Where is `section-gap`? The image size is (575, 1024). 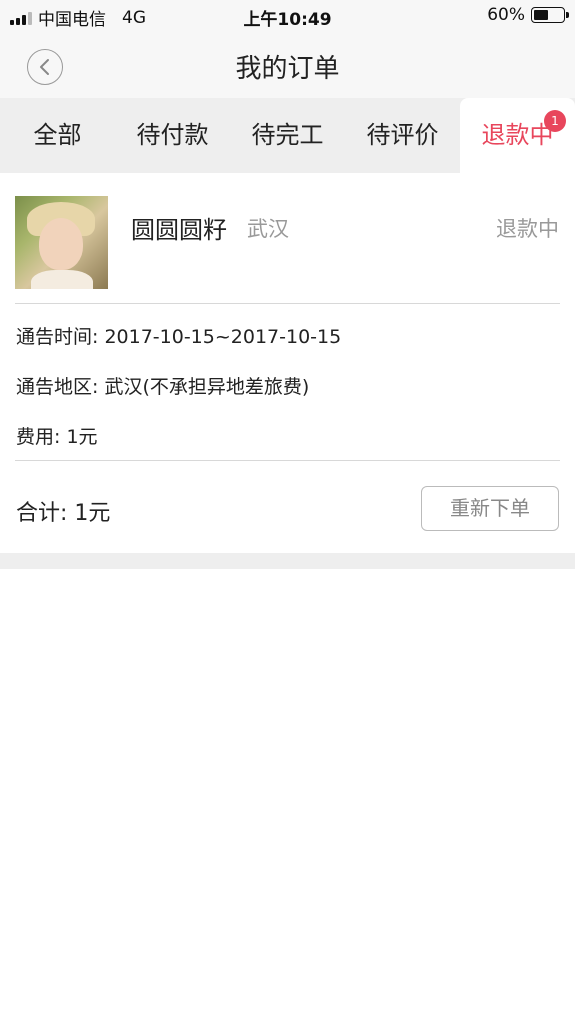 section-gap is located at coordinates (287, 561).